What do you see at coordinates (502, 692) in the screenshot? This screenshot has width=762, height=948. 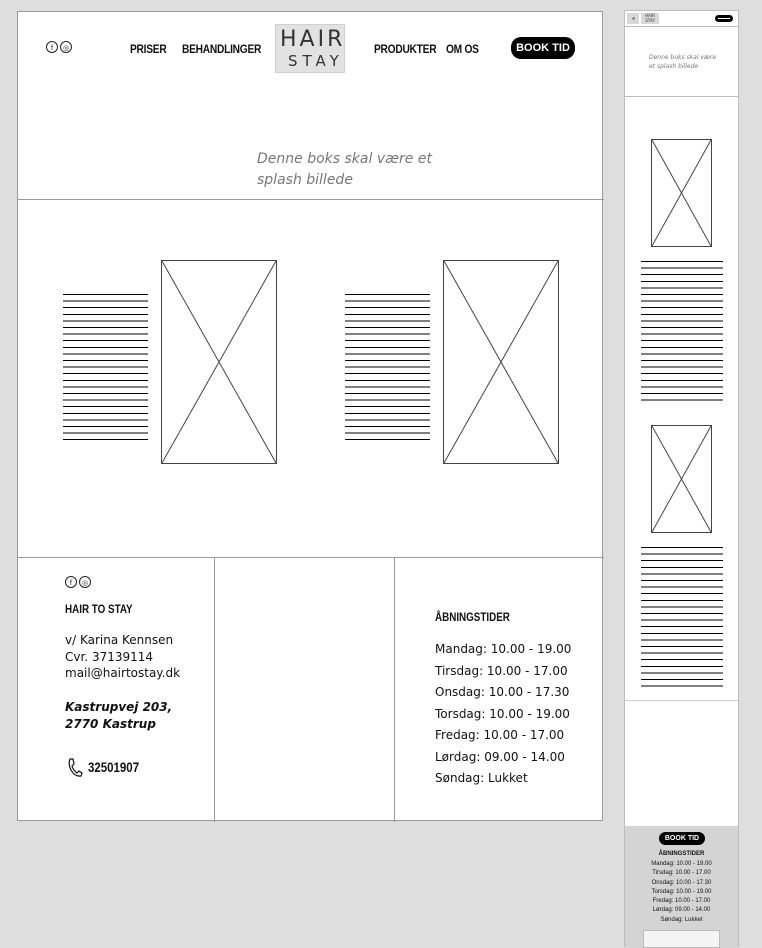 I see `hours-row: Onsdag: 10.00 - 17.30` at bounding box center [502, 692].